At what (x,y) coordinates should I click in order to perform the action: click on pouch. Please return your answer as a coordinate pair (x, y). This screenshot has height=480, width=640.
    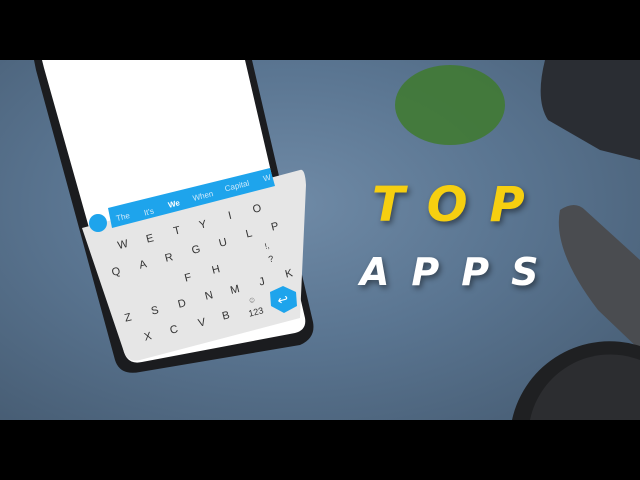
    Looking at the image, I should click on (590, 110).